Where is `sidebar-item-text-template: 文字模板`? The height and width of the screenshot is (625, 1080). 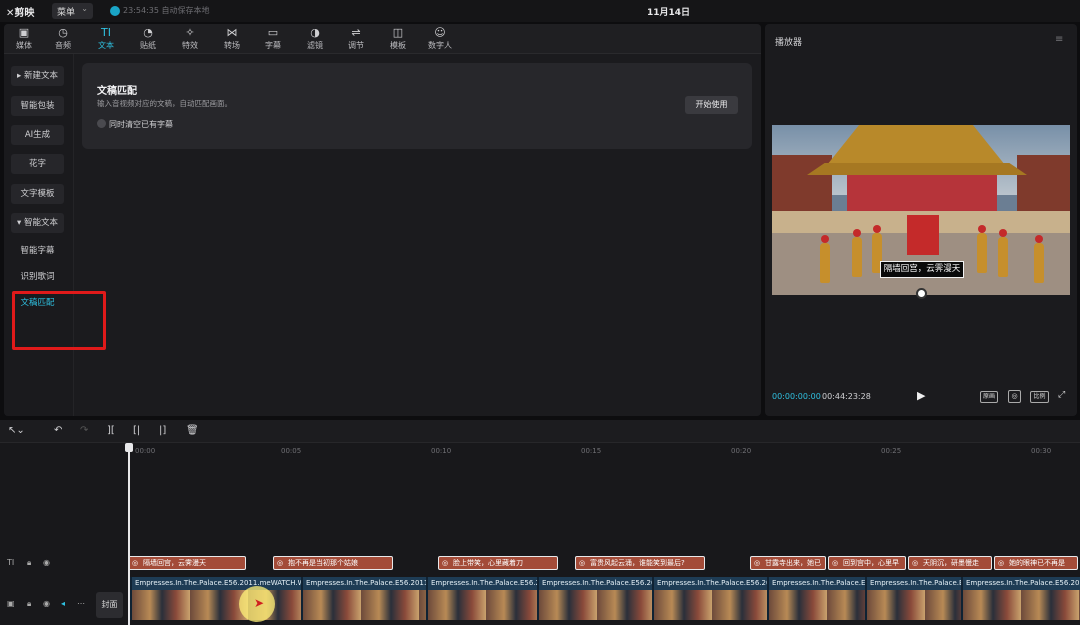
sidebar-item-text-template: 文字模板 is located at coordinates (37, 194).